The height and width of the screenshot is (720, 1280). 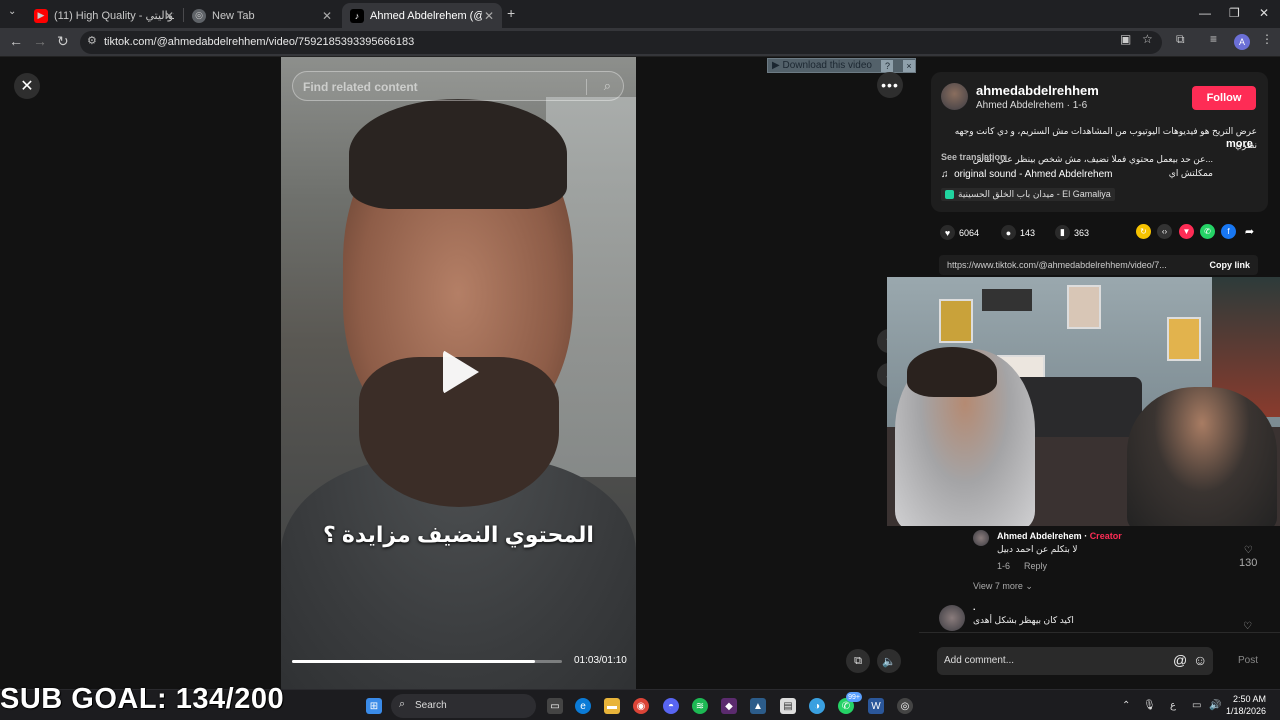 What do you see at coordinates (374, 706) in the screenshot?
I see `windows-start-icon: ⊞` at bounding box center [374, 706].